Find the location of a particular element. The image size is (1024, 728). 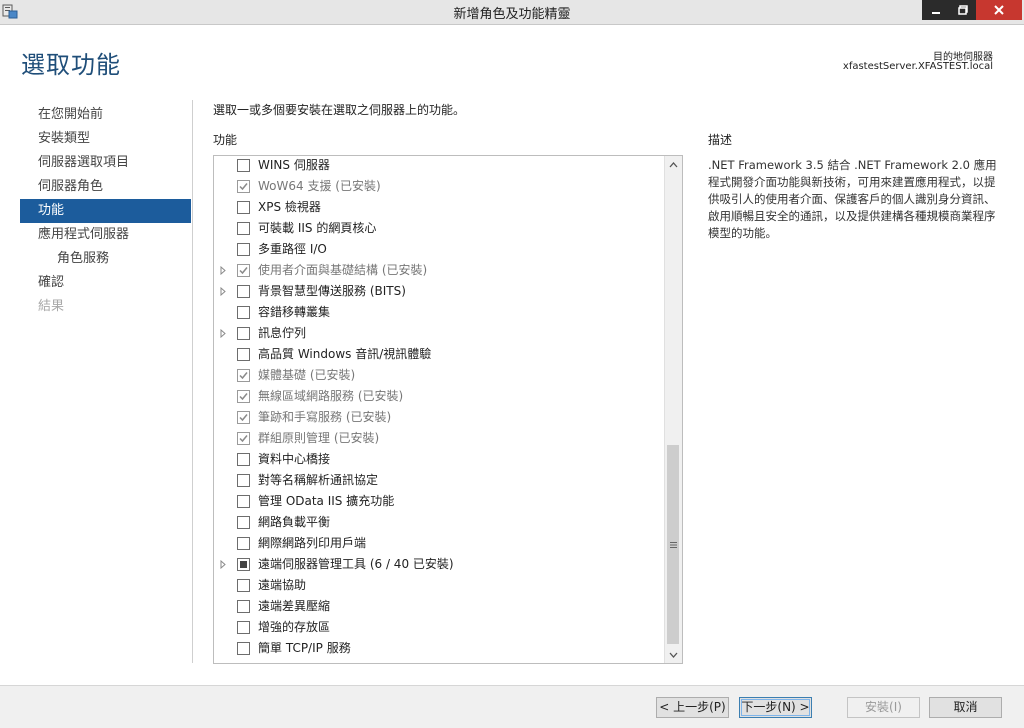

feature-row: XPS 檢視器 is located at coordinates (440, 207).